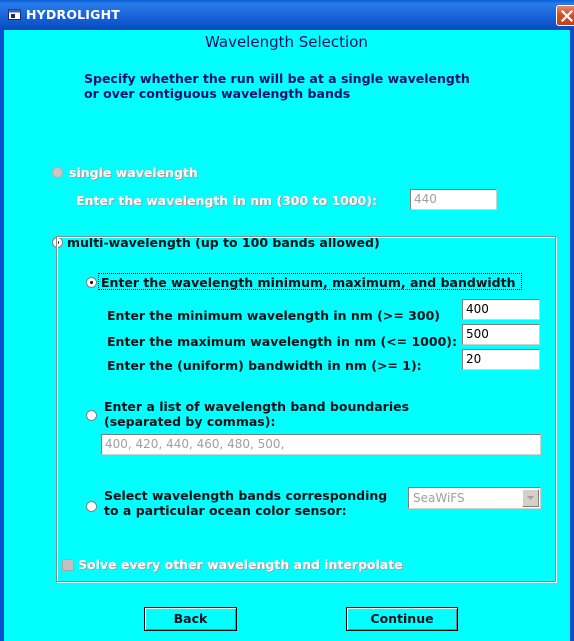 The image size is (574, 641). What do you see at coordinates (501, 334) in the screenshot?
I see `max-wavelength-input: 500` at bounding box center [501, 334].